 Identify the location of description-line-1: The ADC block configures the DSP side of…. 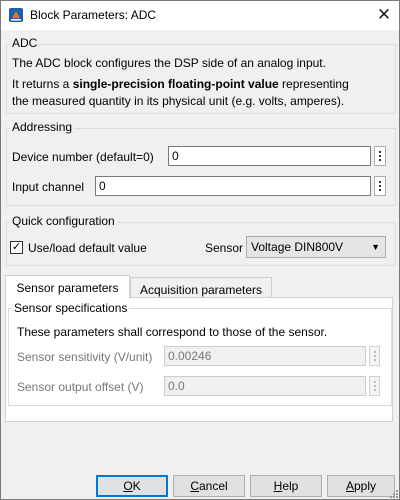
(169, 63).